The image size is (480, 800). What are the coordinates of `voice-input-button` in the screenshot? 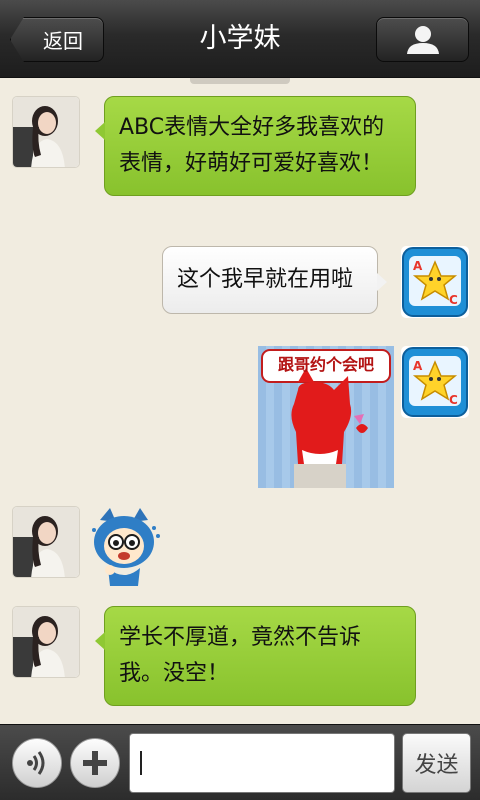 It's located at (37, 763).